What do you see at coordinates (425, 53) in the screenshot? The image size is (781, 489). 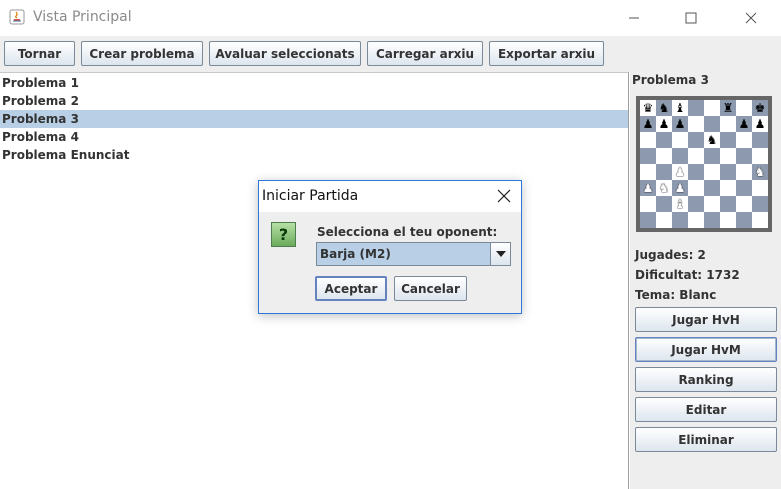 I see `load-file-button: Carregar arxiu` at bounding box center [425, 53].